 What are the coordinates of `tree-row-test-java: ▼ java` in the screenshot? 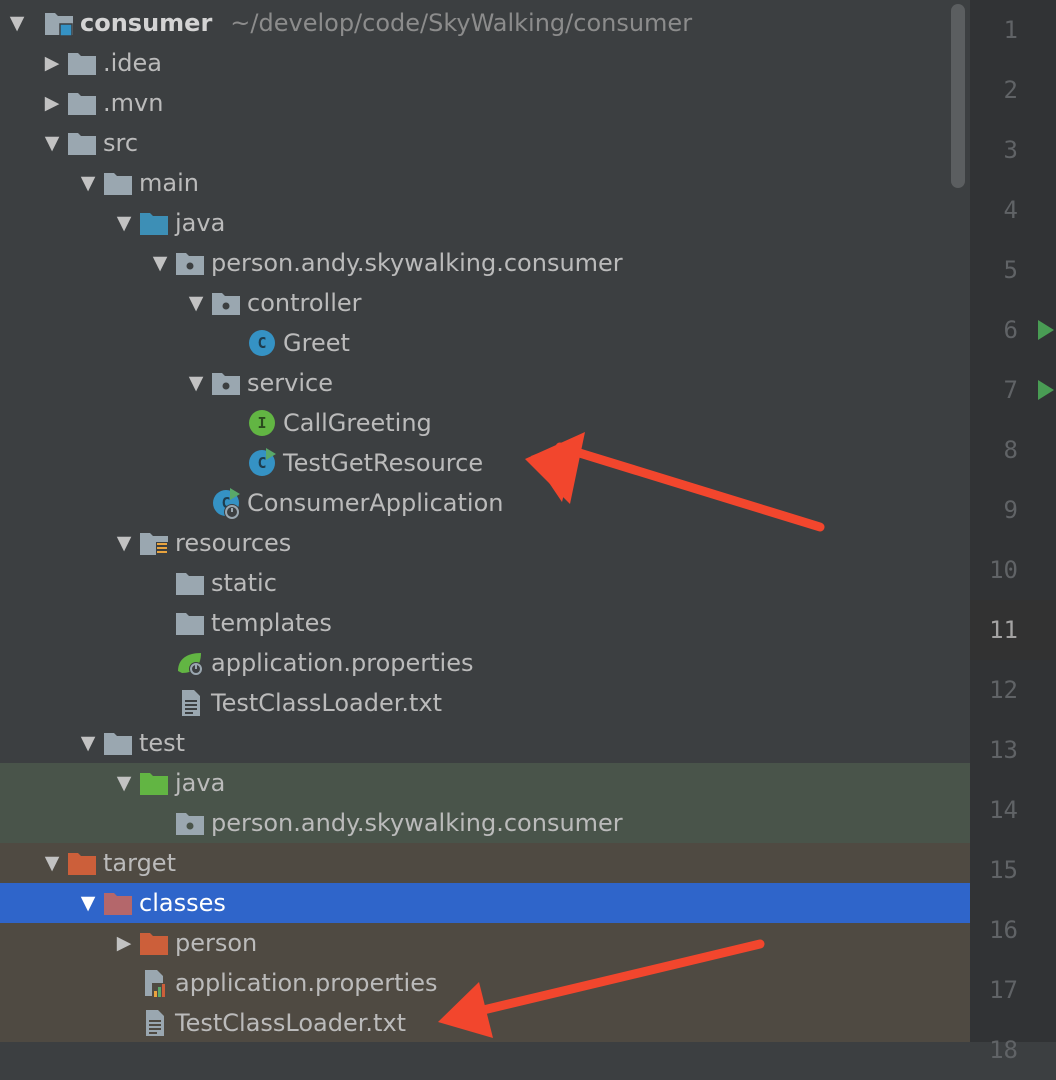 It's located at (485, 783).